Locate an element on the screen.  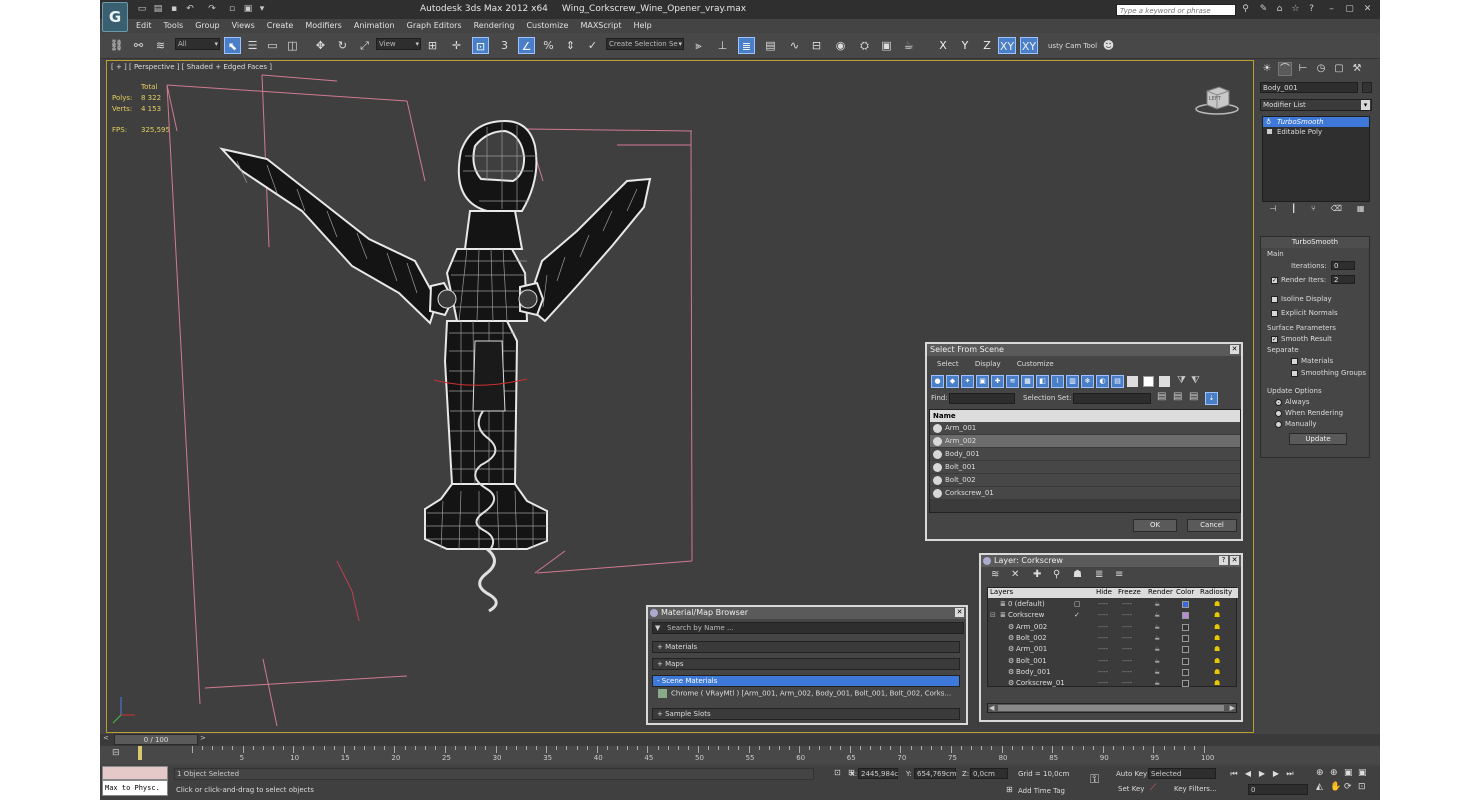
cancel-button: Cancel is located at coordinates (1212, 525).